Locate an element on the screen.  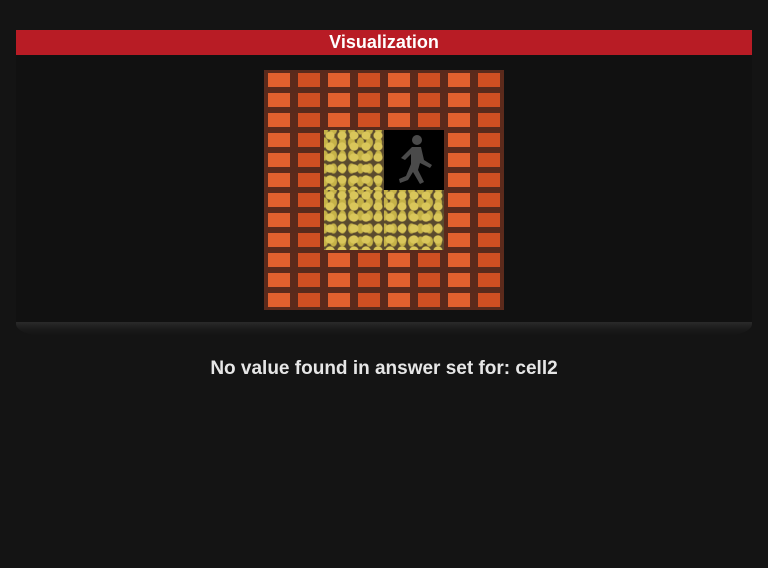
header-title: Visualization is located at coordinates (384, 42).